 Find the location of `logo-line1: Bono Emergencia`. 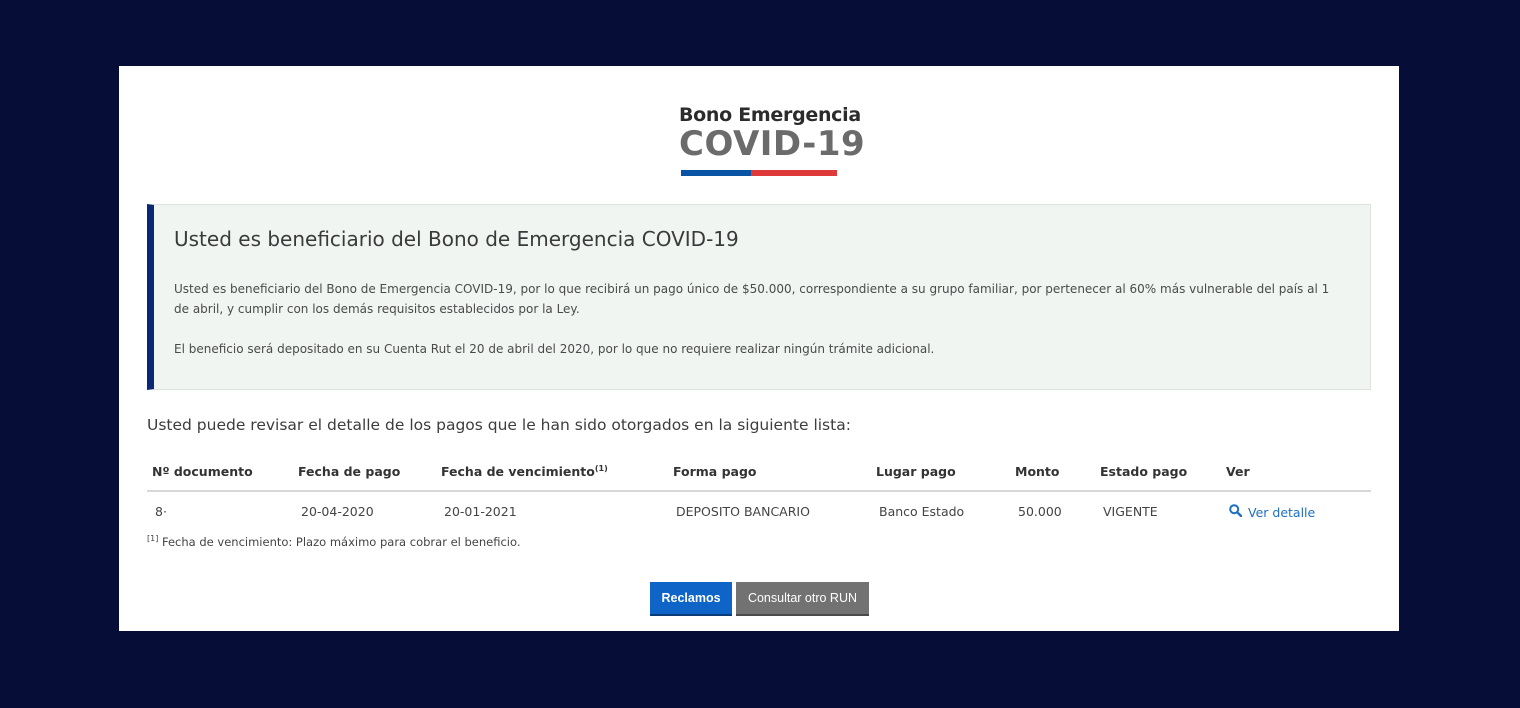

logo-line1: Bono Emergencia is located at coordinates (770, 115).